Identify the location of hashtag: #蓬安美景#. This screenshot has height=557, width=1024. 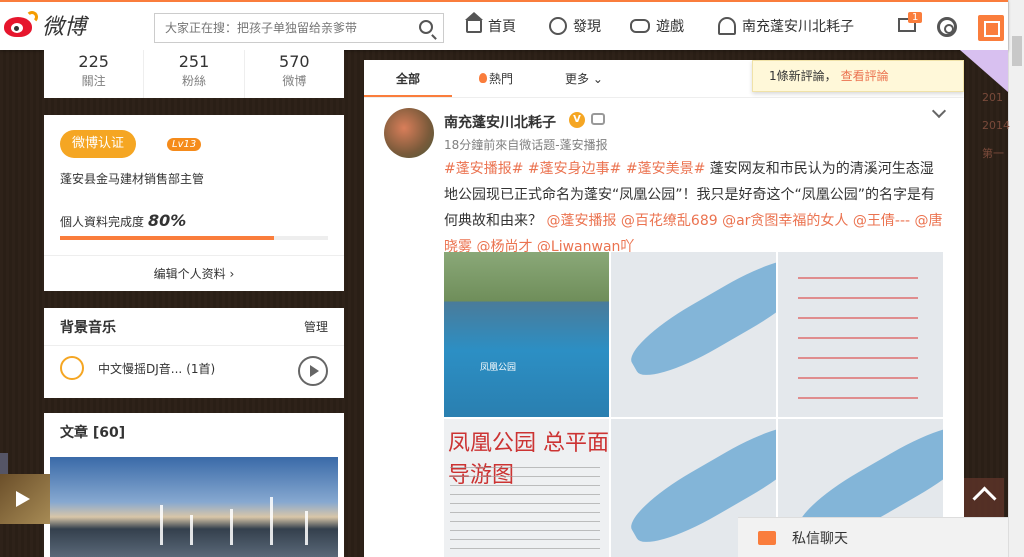
(665, 169).